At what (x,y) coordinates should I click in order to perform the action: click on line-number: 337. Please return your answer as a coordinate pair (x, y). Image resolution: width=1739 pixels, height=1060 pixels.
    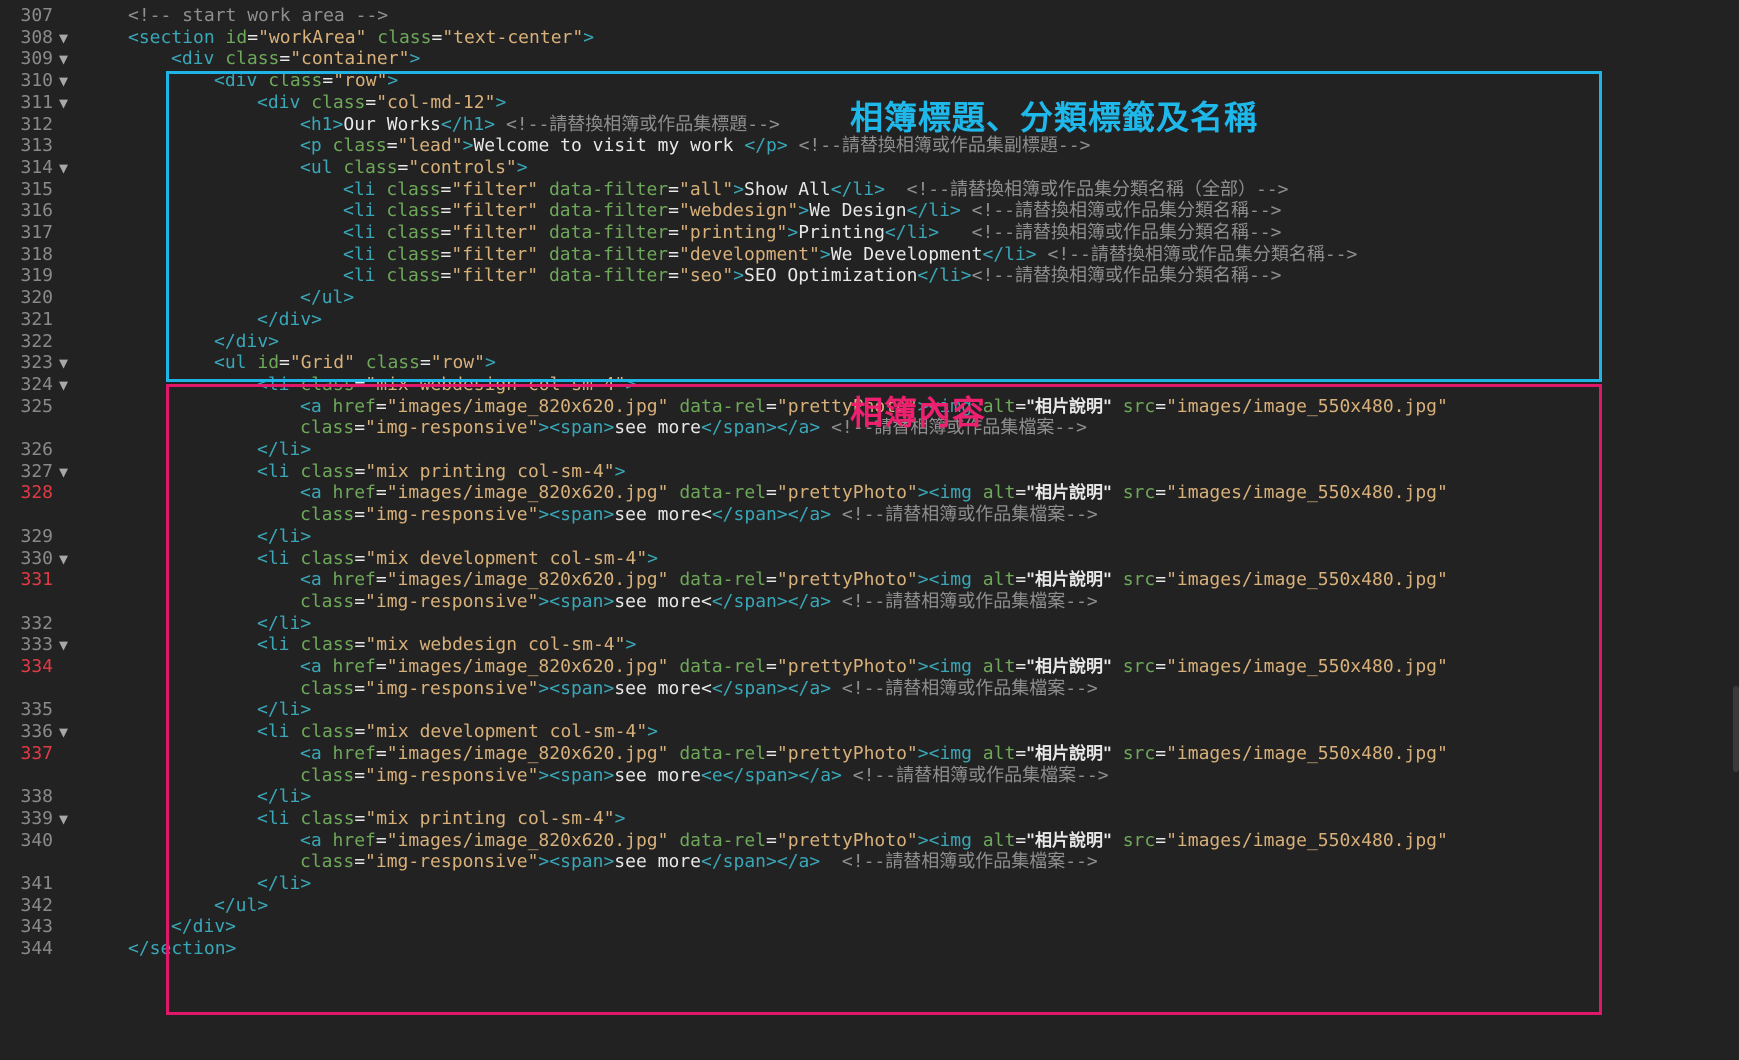
    Looking at the image, I should click on (36, 753).